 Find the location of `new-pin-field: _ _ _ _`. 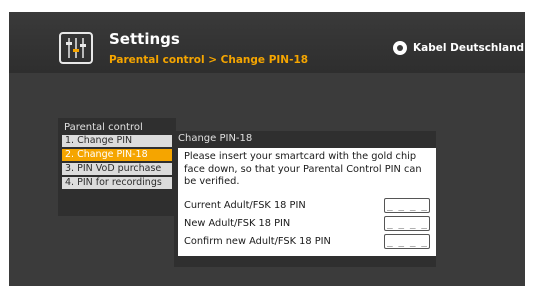

new-pin-field: _ _ _ _ is located at coordinates (407, 223).